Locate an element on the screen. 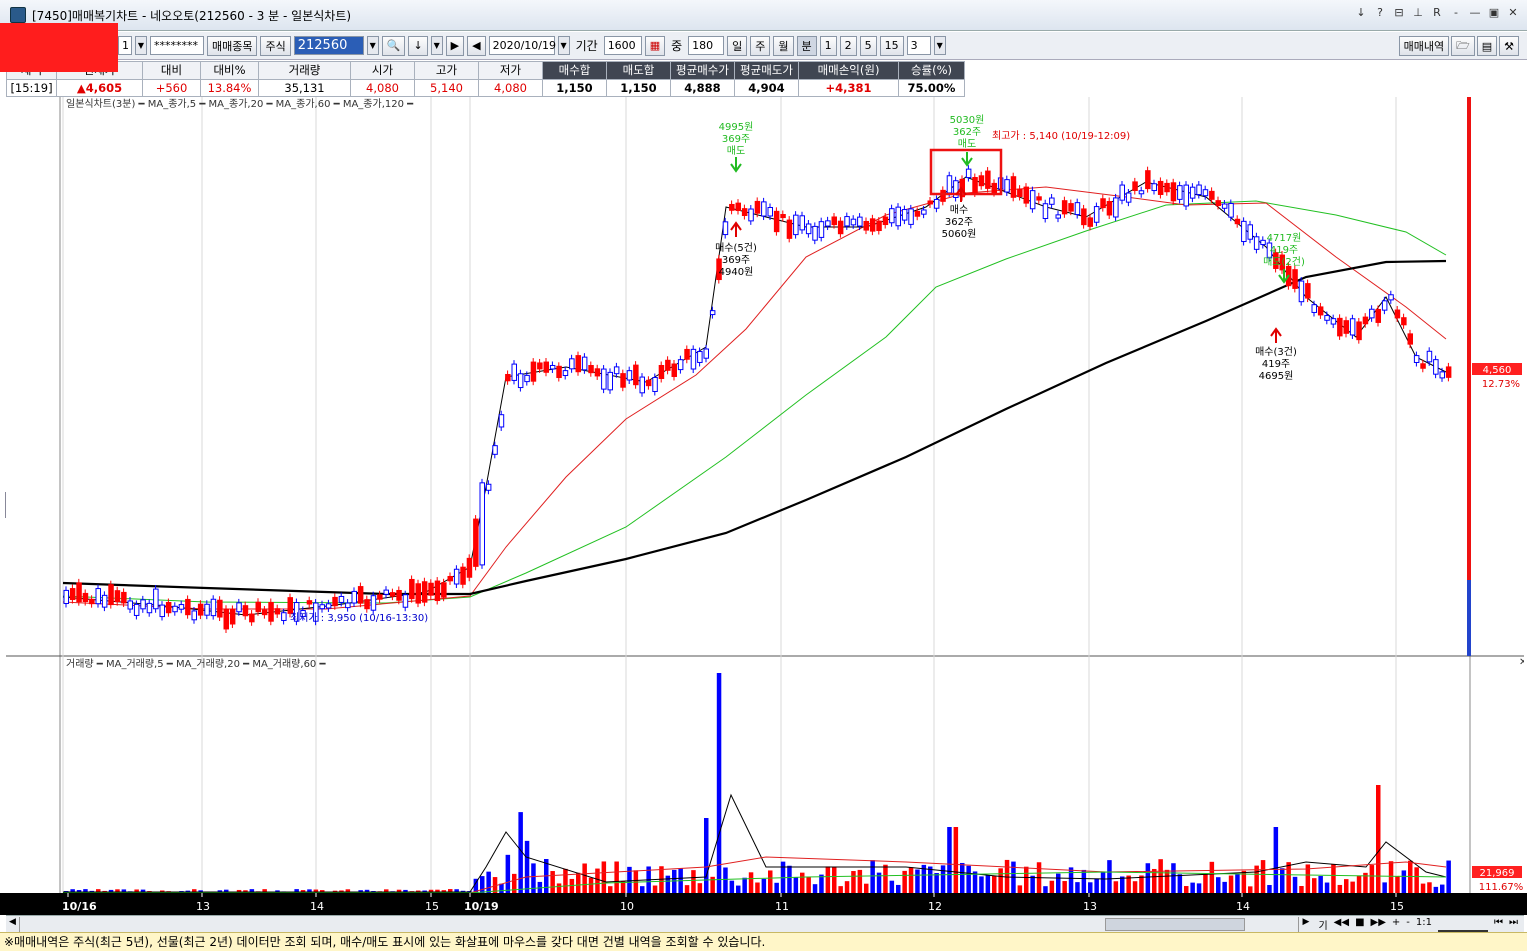 The width and height of the screenshot is (1527, 951). count-input: 180 is located at coordinates (706, 45).